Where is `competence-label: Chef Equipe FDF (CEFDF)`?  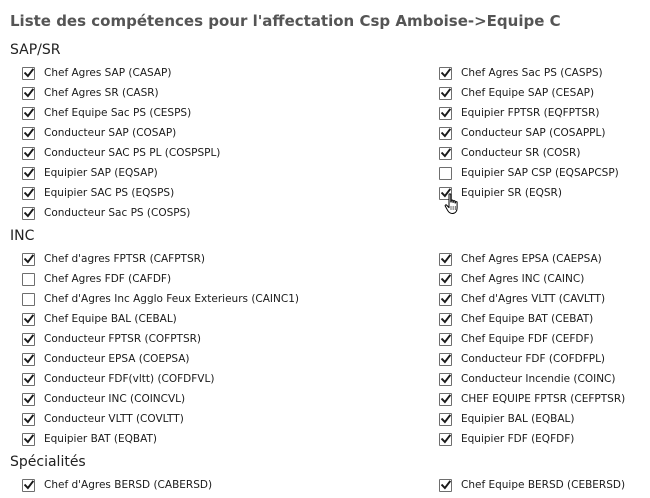 competence-label: Chef Equipe FDF (CEFDF) is located at coordinates (527, 339).